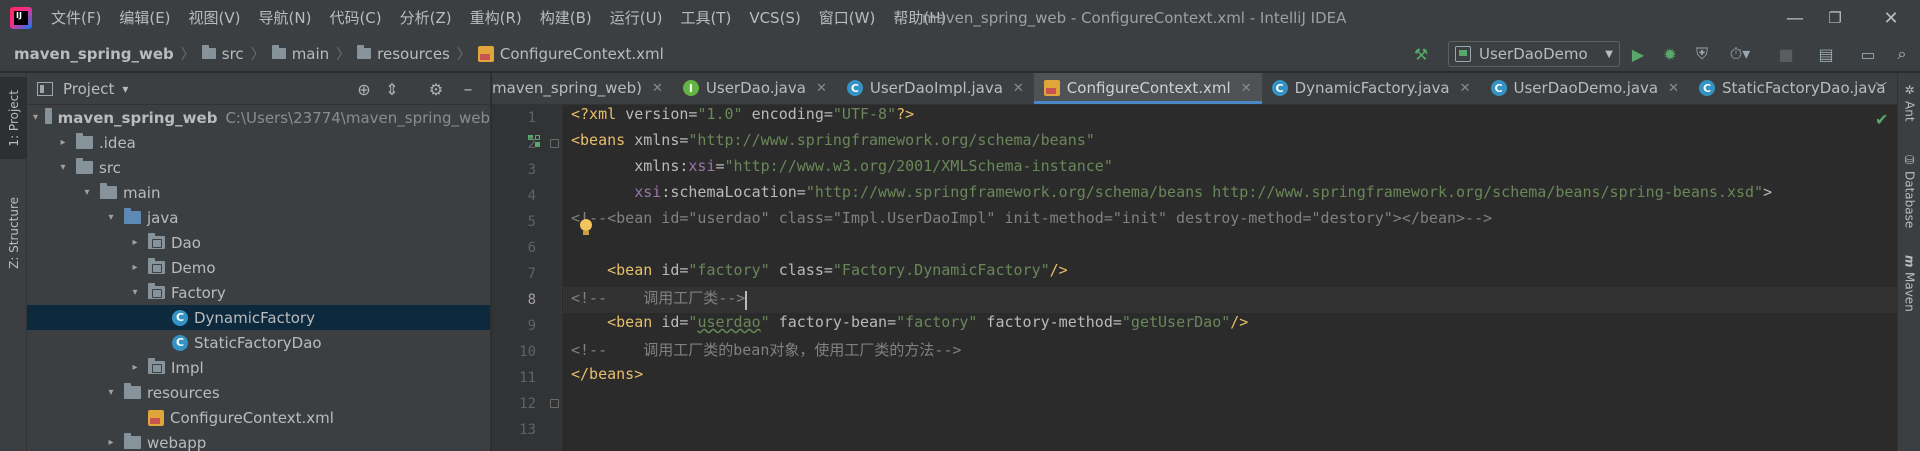 The width and height of the screenshot is (1920, 451). I want to click on tree-item: ▾ src, so click(258, 167).